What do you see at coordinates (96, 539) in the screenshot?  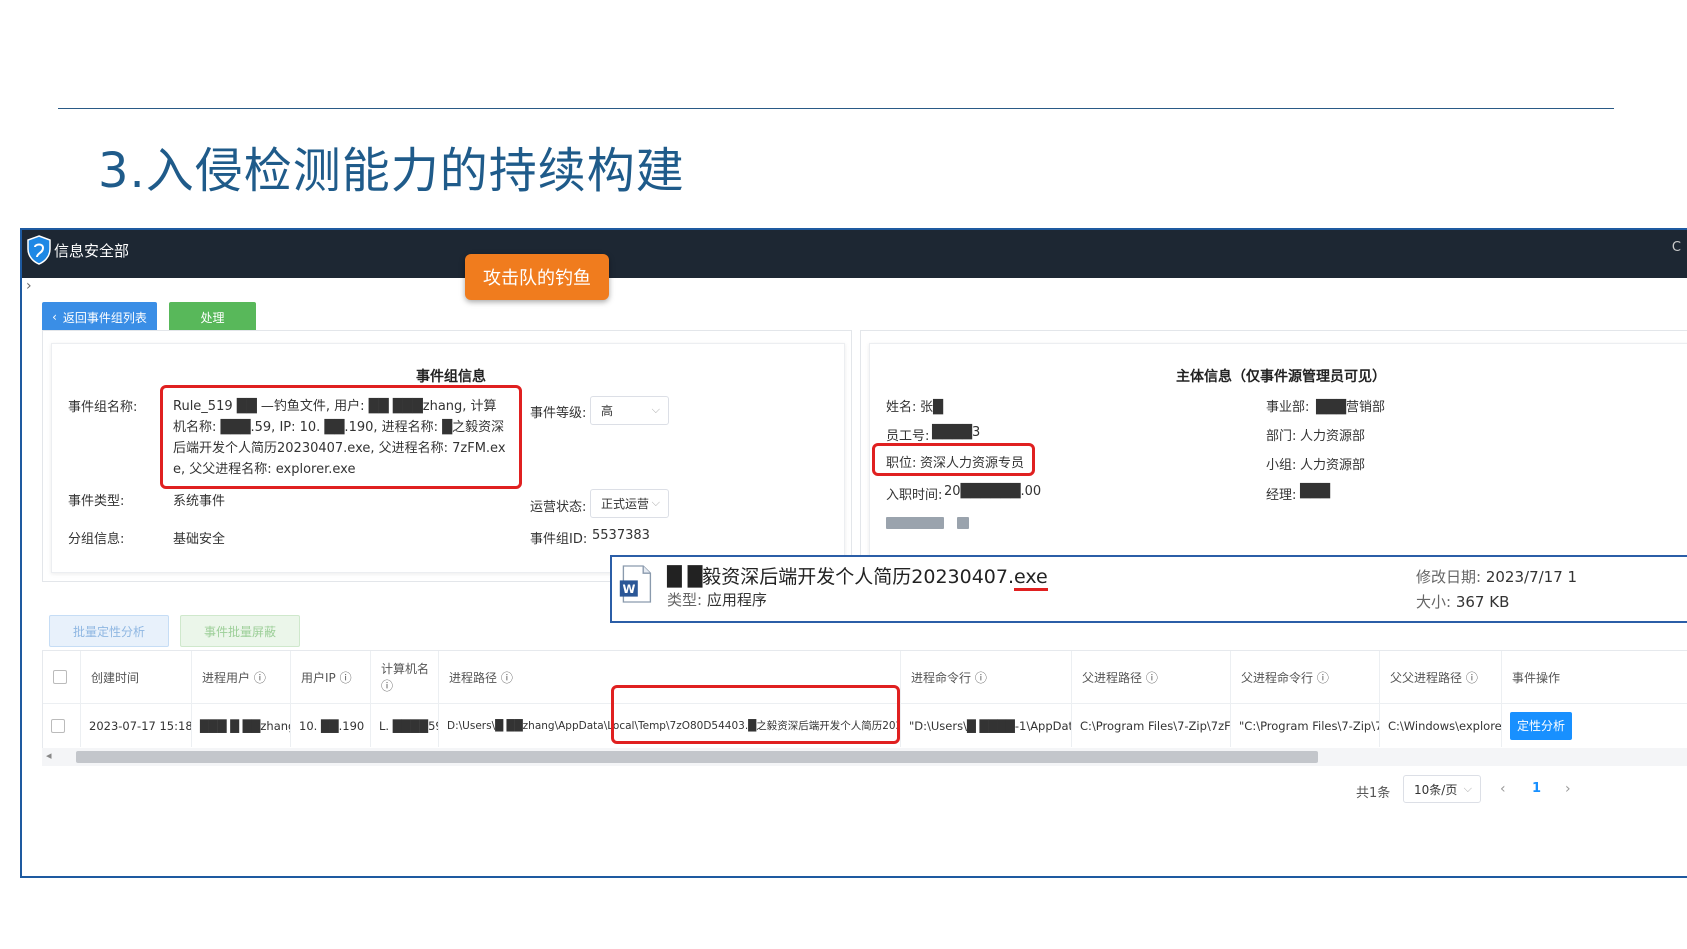 I see `group-info-label: 分组信息:` at bounding box center [96, 539].